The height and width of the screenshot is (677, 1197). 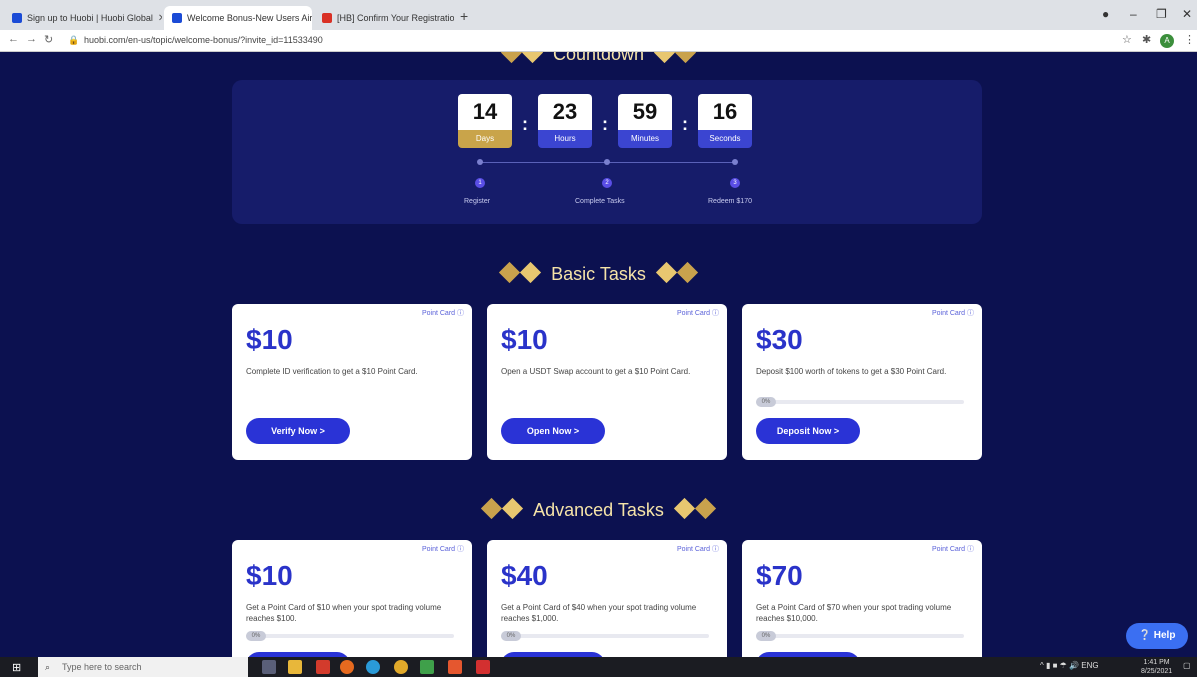 What do you see at coordinates (1187, 14) in the screenshot?
I see `close-window-icon: ✕` at bounding box center [1187, 14].